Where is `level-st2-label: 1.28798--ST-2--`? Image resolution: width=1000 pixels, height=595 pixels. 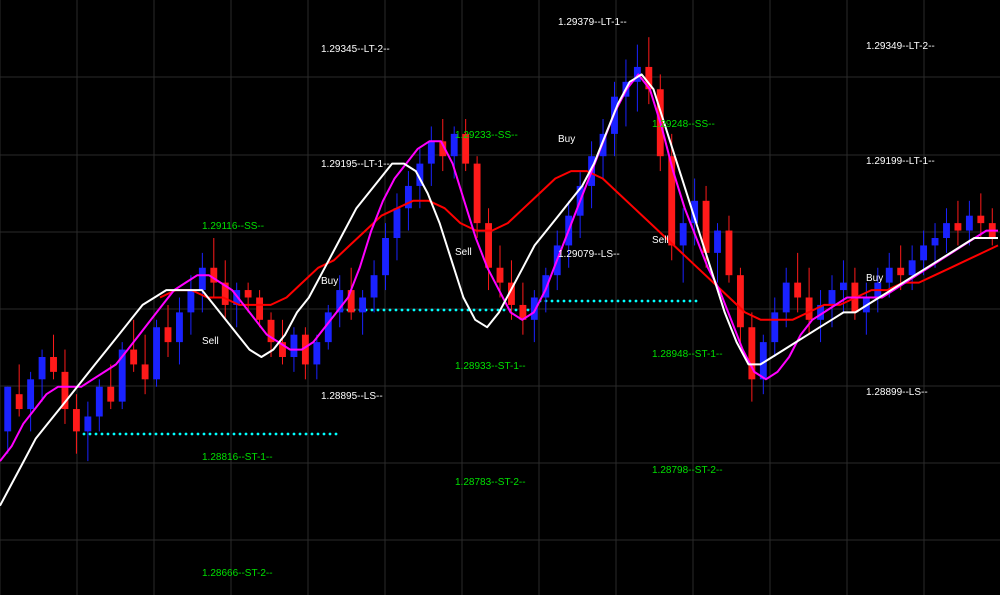
level-st2-label: 1.28798--ST-2-- is located at coordinates (687, 470).